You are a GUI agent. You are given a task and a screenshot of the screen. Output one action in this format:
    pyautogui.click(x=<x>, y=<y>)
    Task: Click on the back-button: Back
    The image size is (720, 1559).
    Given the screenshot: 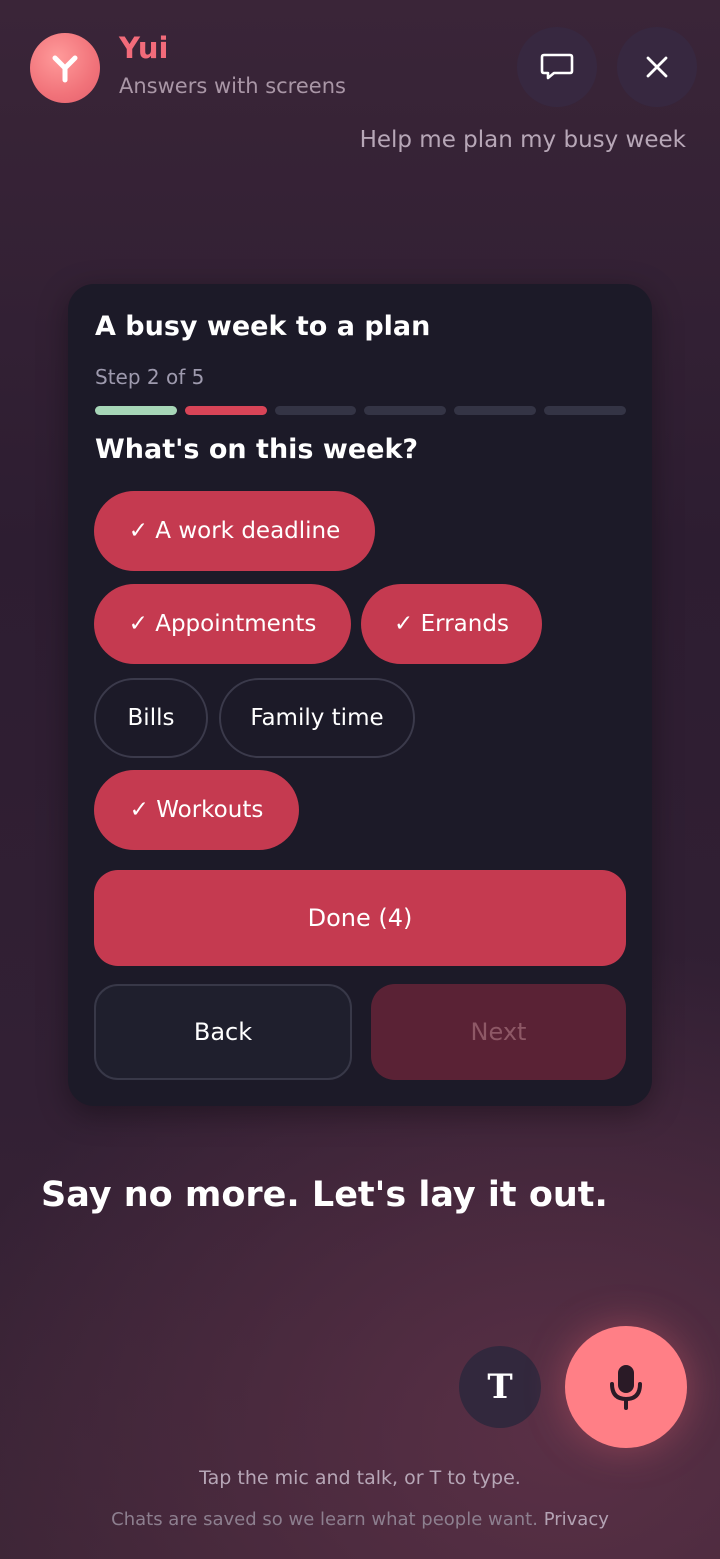 What is the action you would take?
    pyautogui.click(x=223, y=1032)
    